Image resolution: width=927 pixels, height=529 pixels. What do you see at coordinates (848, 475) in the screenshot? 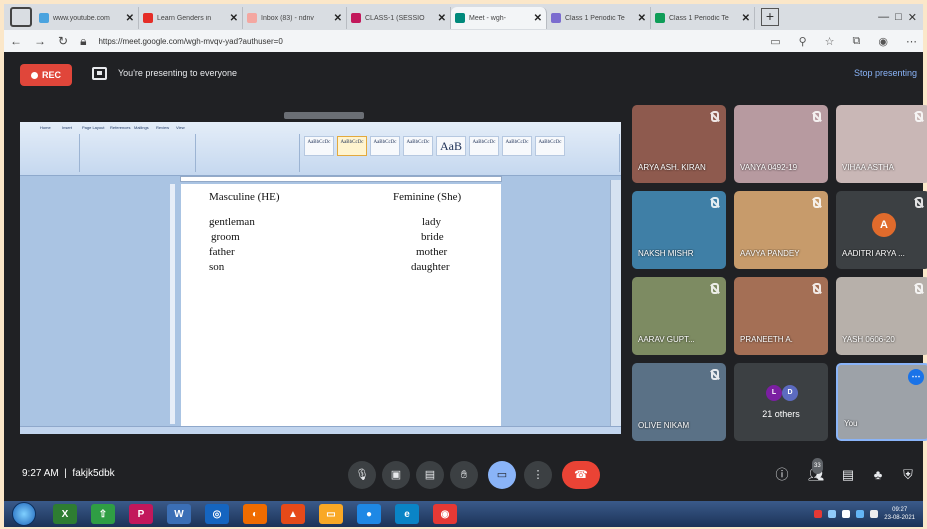
I see `chat-icon: ▤` at bounding box center [848, 475].